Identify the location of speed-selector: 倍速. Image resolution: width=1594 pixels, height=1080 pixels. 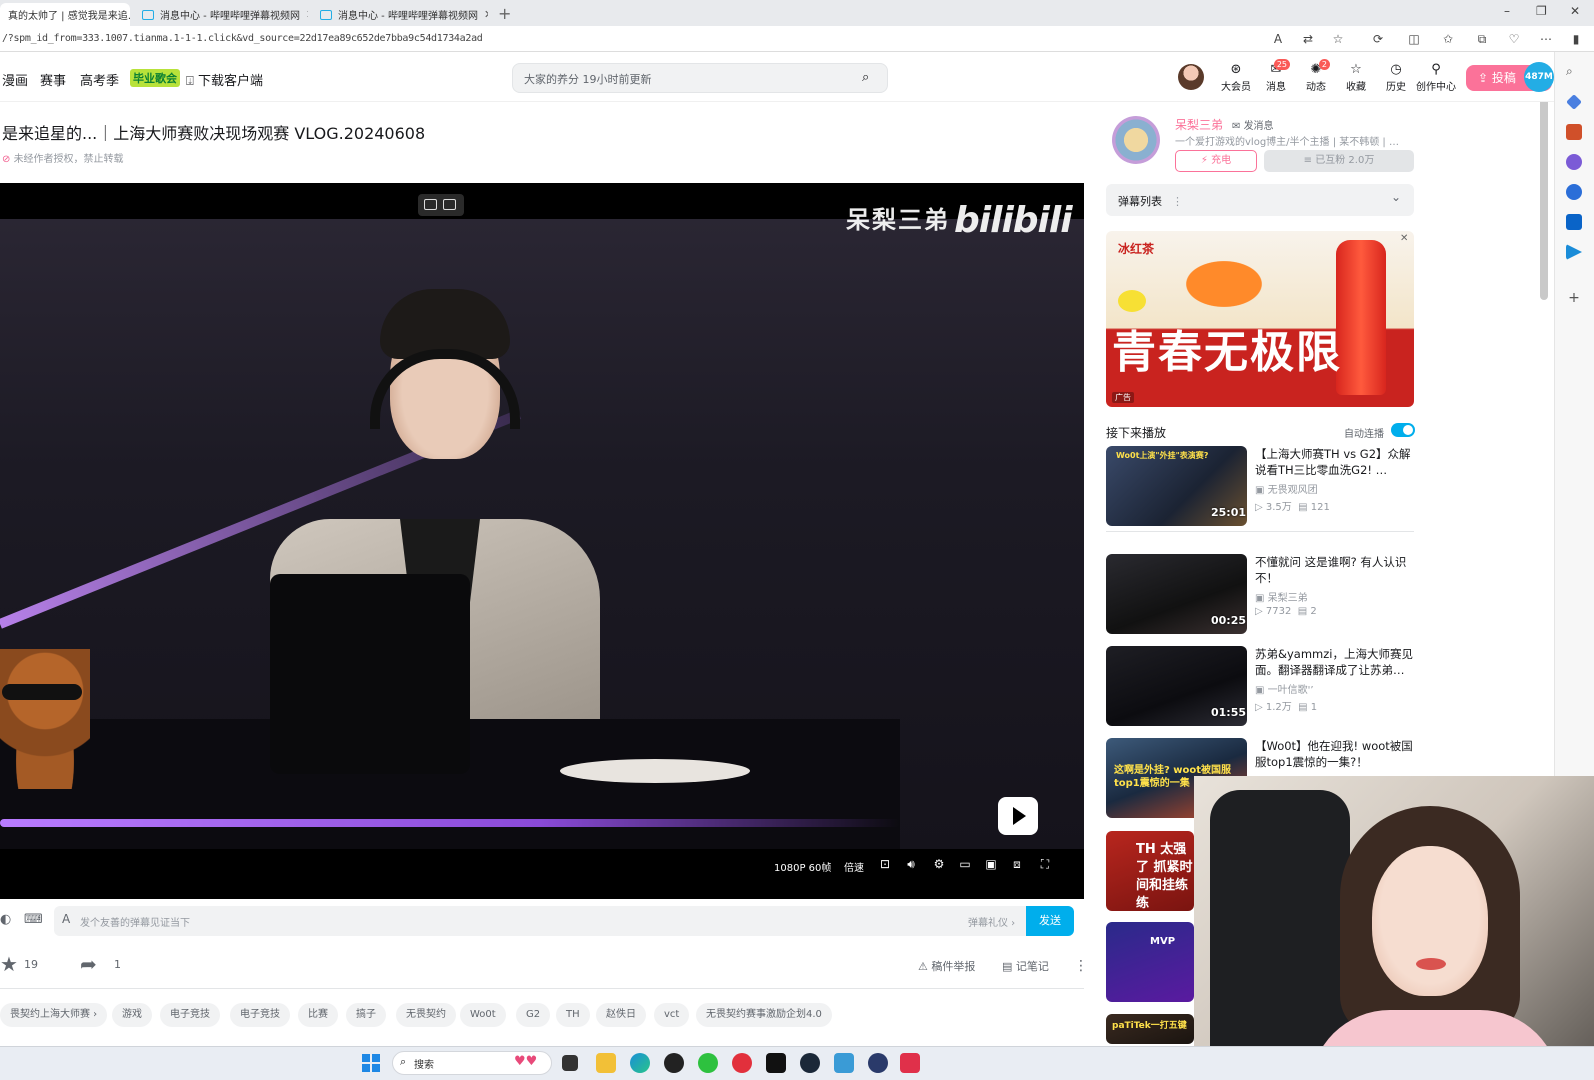
(854, 866).